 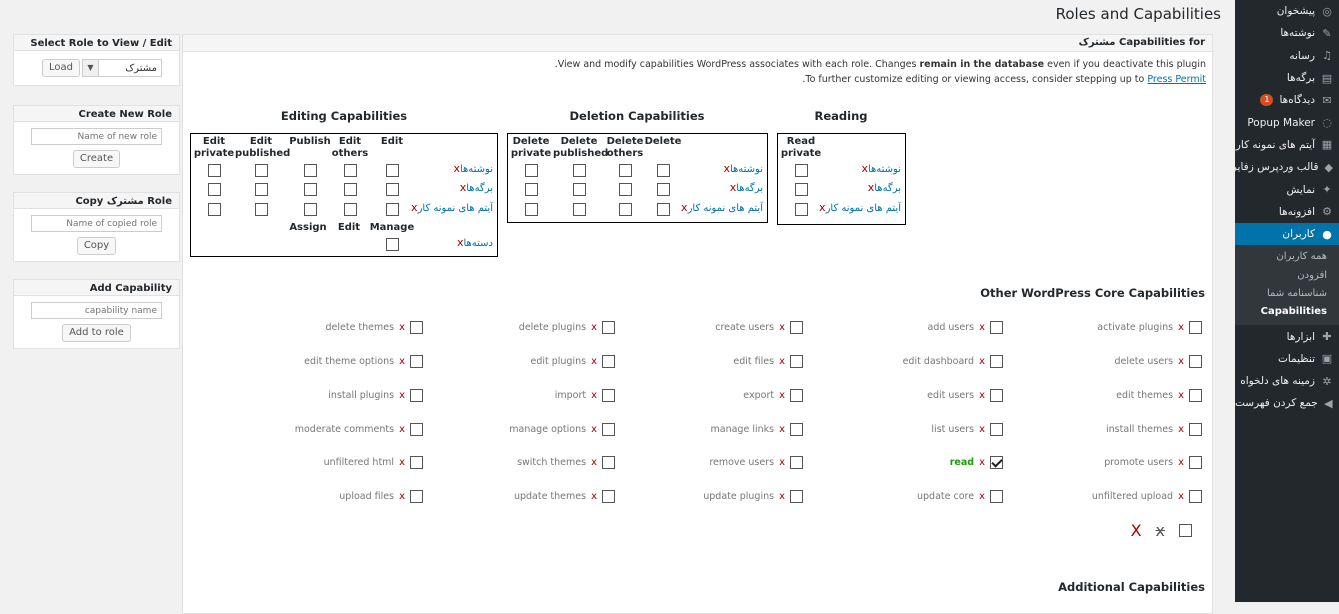 What do you see at coordinates (61, 68) in the screenshot?
I see `load-button: Load` at bounding box center [61, 68].